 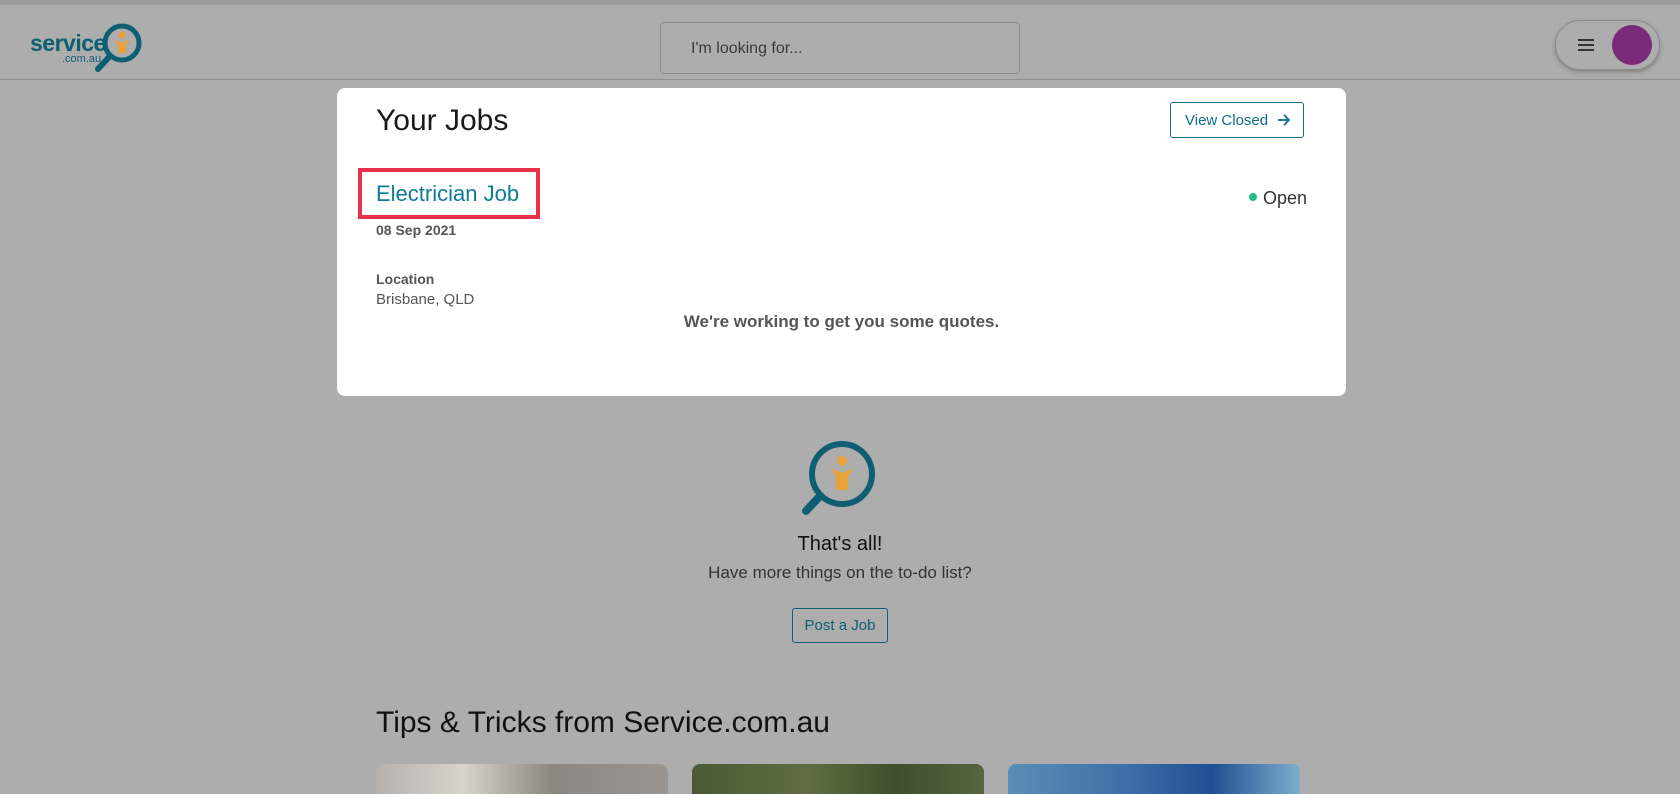 I want to click on magnifier-mascot-icon, so click(x=838, y=478).